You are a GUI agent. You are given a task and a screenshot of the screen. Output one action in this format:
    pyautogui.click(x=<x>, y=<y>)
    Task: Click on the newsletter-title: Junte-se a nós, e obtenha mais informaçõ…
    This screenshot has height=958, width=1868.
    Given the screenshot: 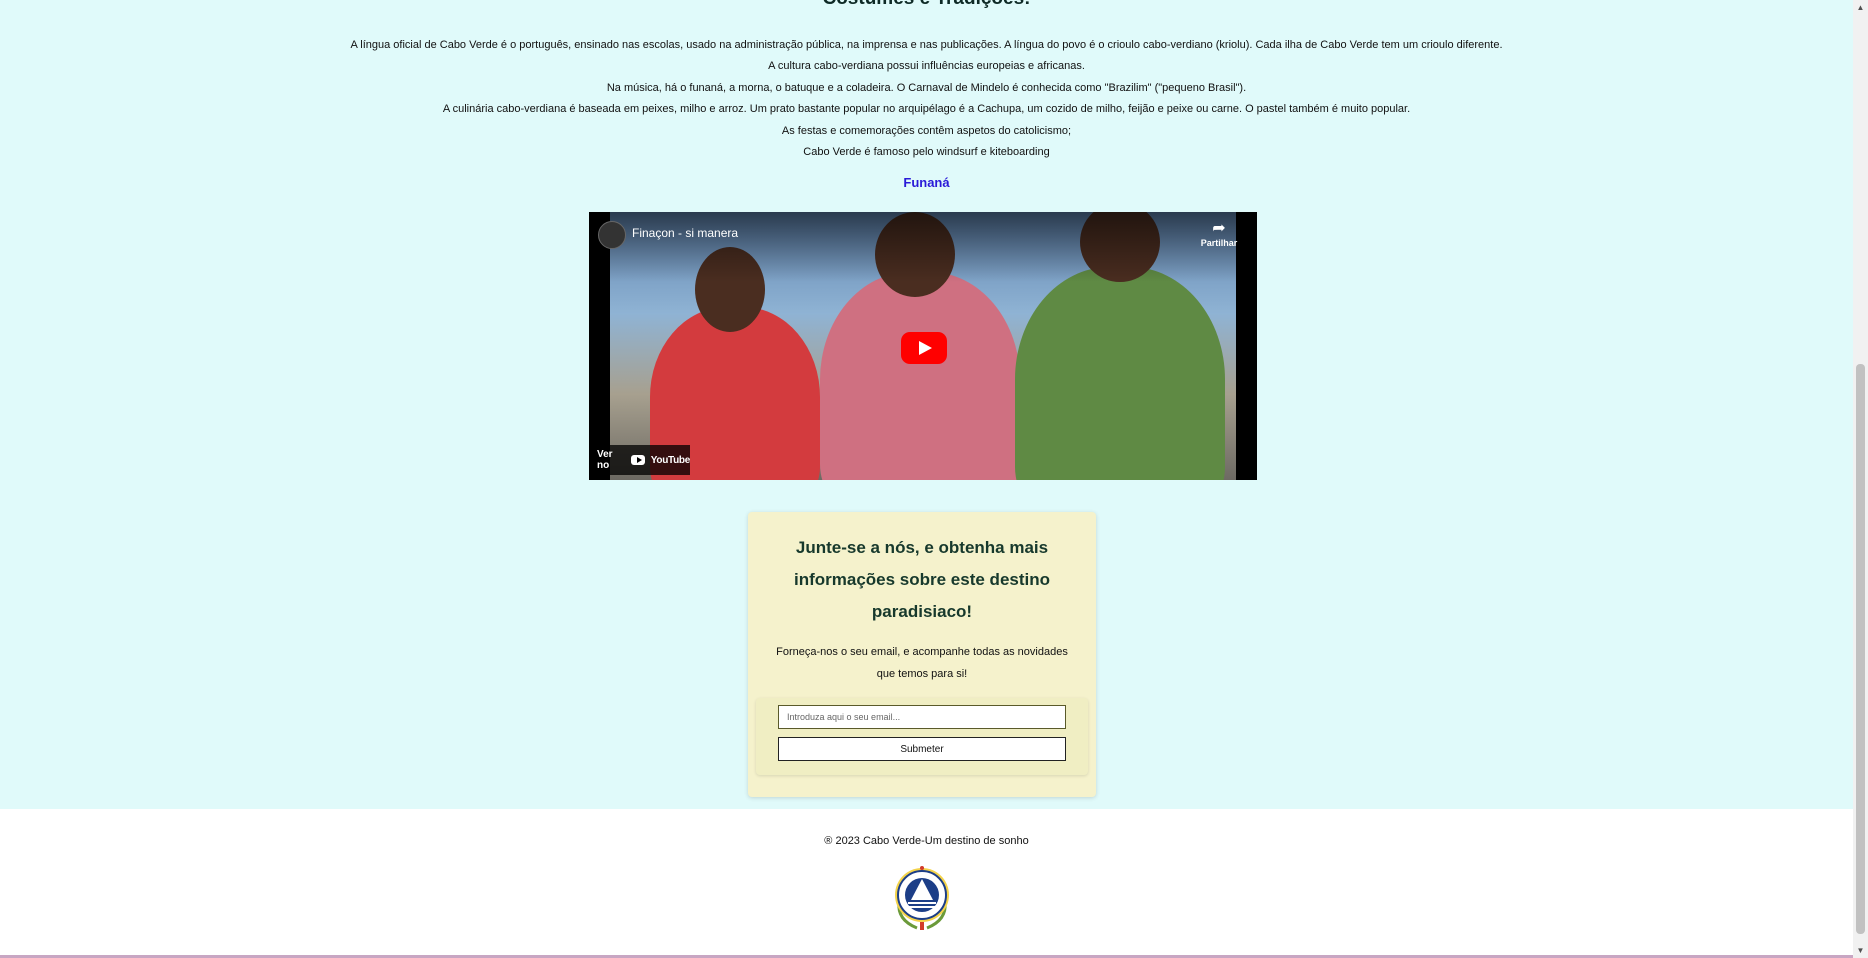 What is the action you would take?
    pyautogui.click(x=922, y=579)
    